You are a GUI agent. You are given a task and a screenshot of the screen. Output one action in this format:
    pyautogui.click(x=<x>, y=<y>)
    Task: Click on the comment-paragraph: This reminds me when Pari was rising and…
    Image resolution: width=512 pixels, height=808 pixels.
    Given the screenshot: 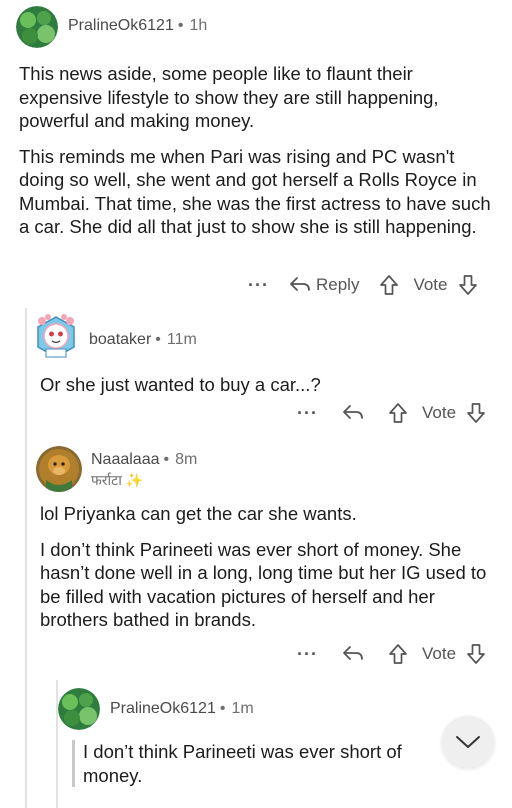 What is the action you would take?
    pyautogui.click(x=255, y=191)
    